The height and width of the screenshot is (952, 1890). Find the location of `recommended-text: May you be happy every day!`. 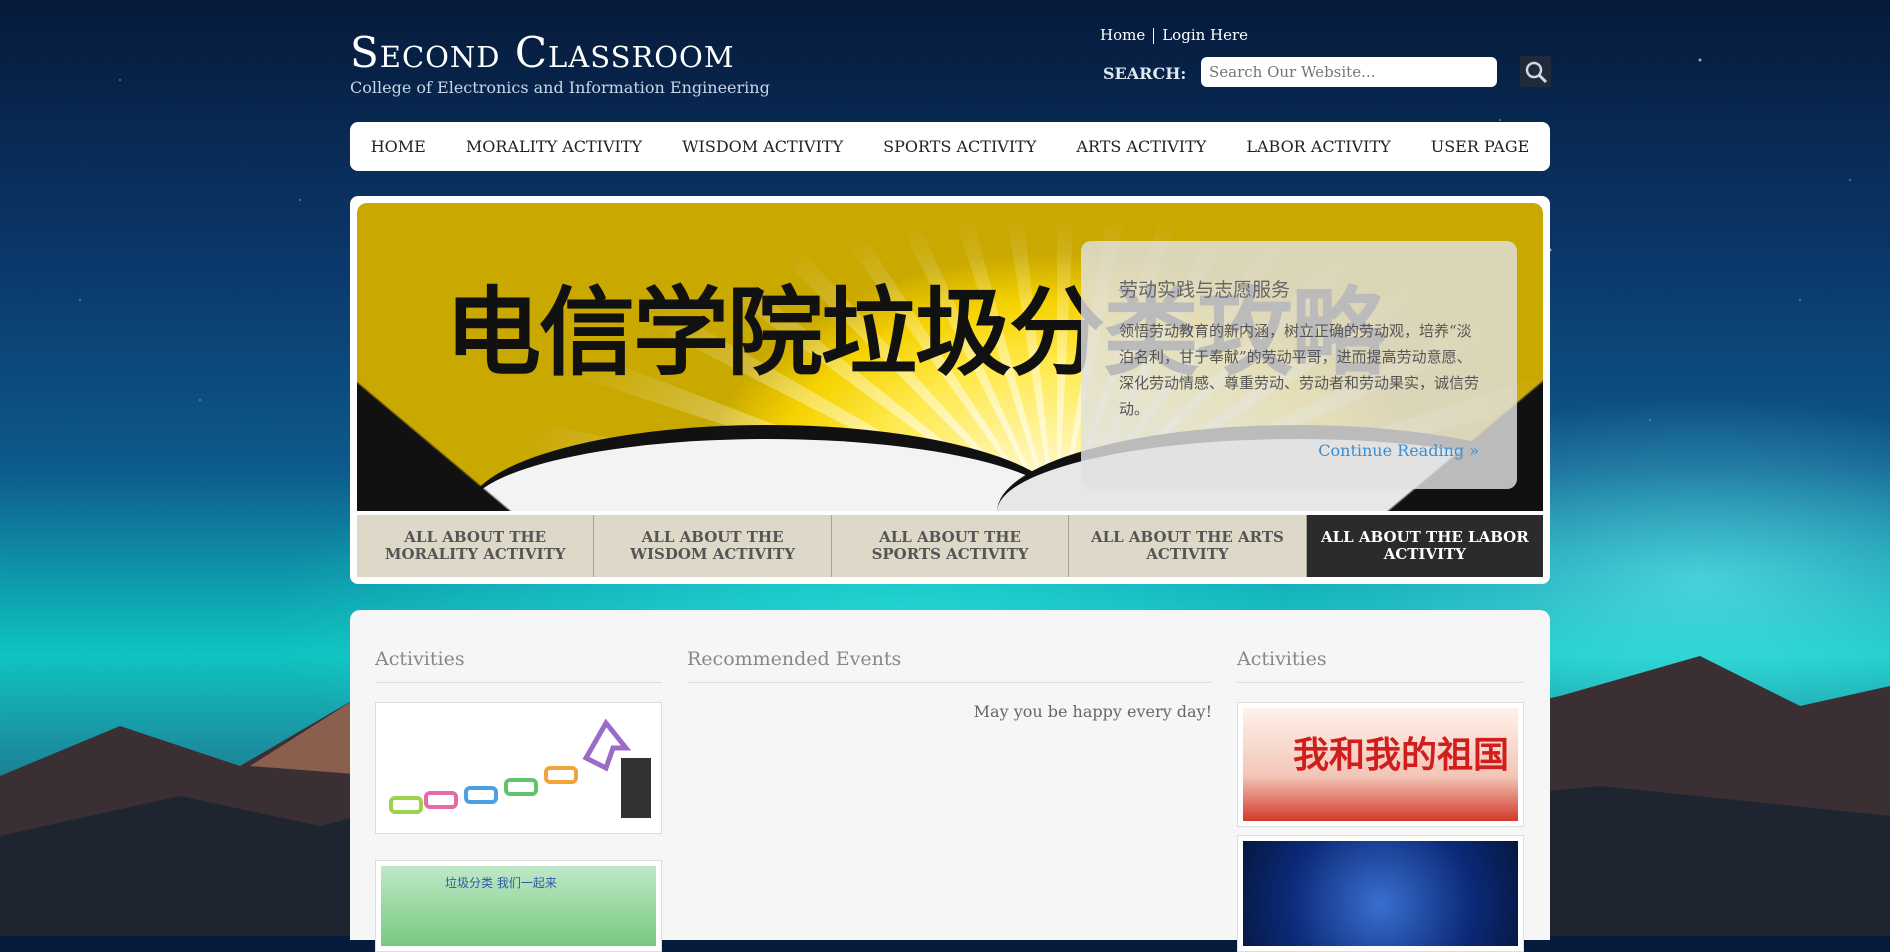

recommended-text: May you be happy every day! is located at coordinates (1092, 711).